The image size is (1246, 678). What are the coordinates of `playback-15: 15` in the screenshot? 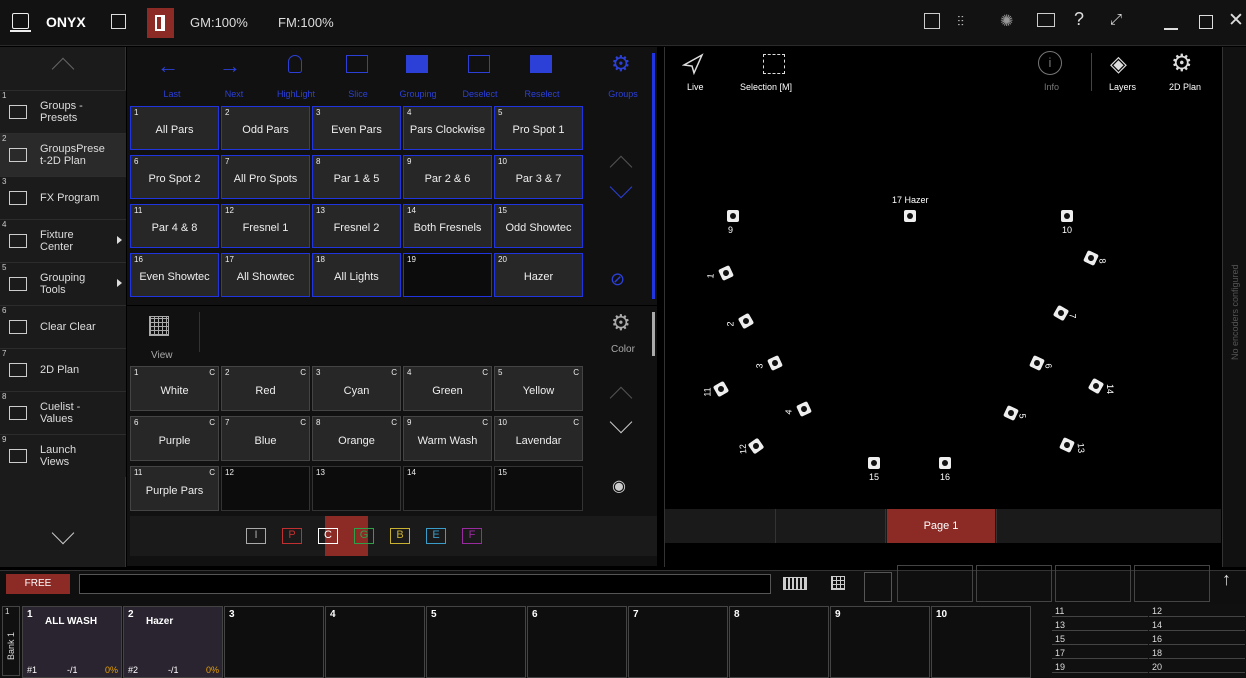 It's located at (1100, 639).